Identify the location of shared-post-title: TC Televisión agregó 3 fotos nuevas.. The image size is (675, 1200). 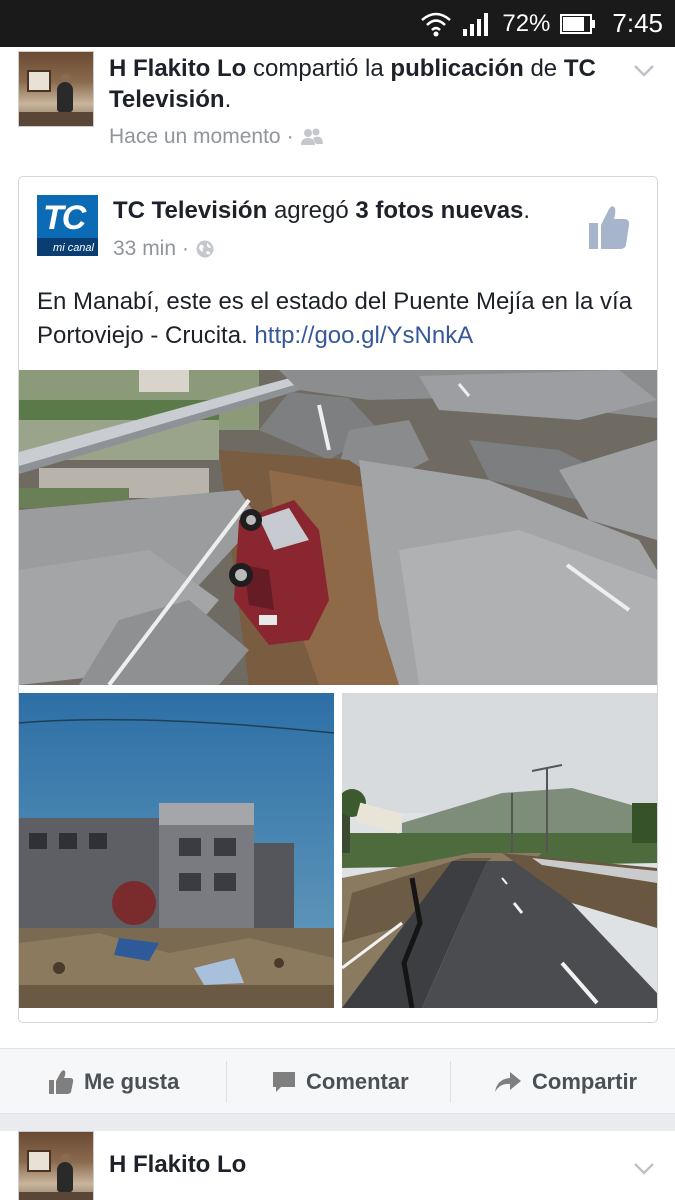
(321, 211).